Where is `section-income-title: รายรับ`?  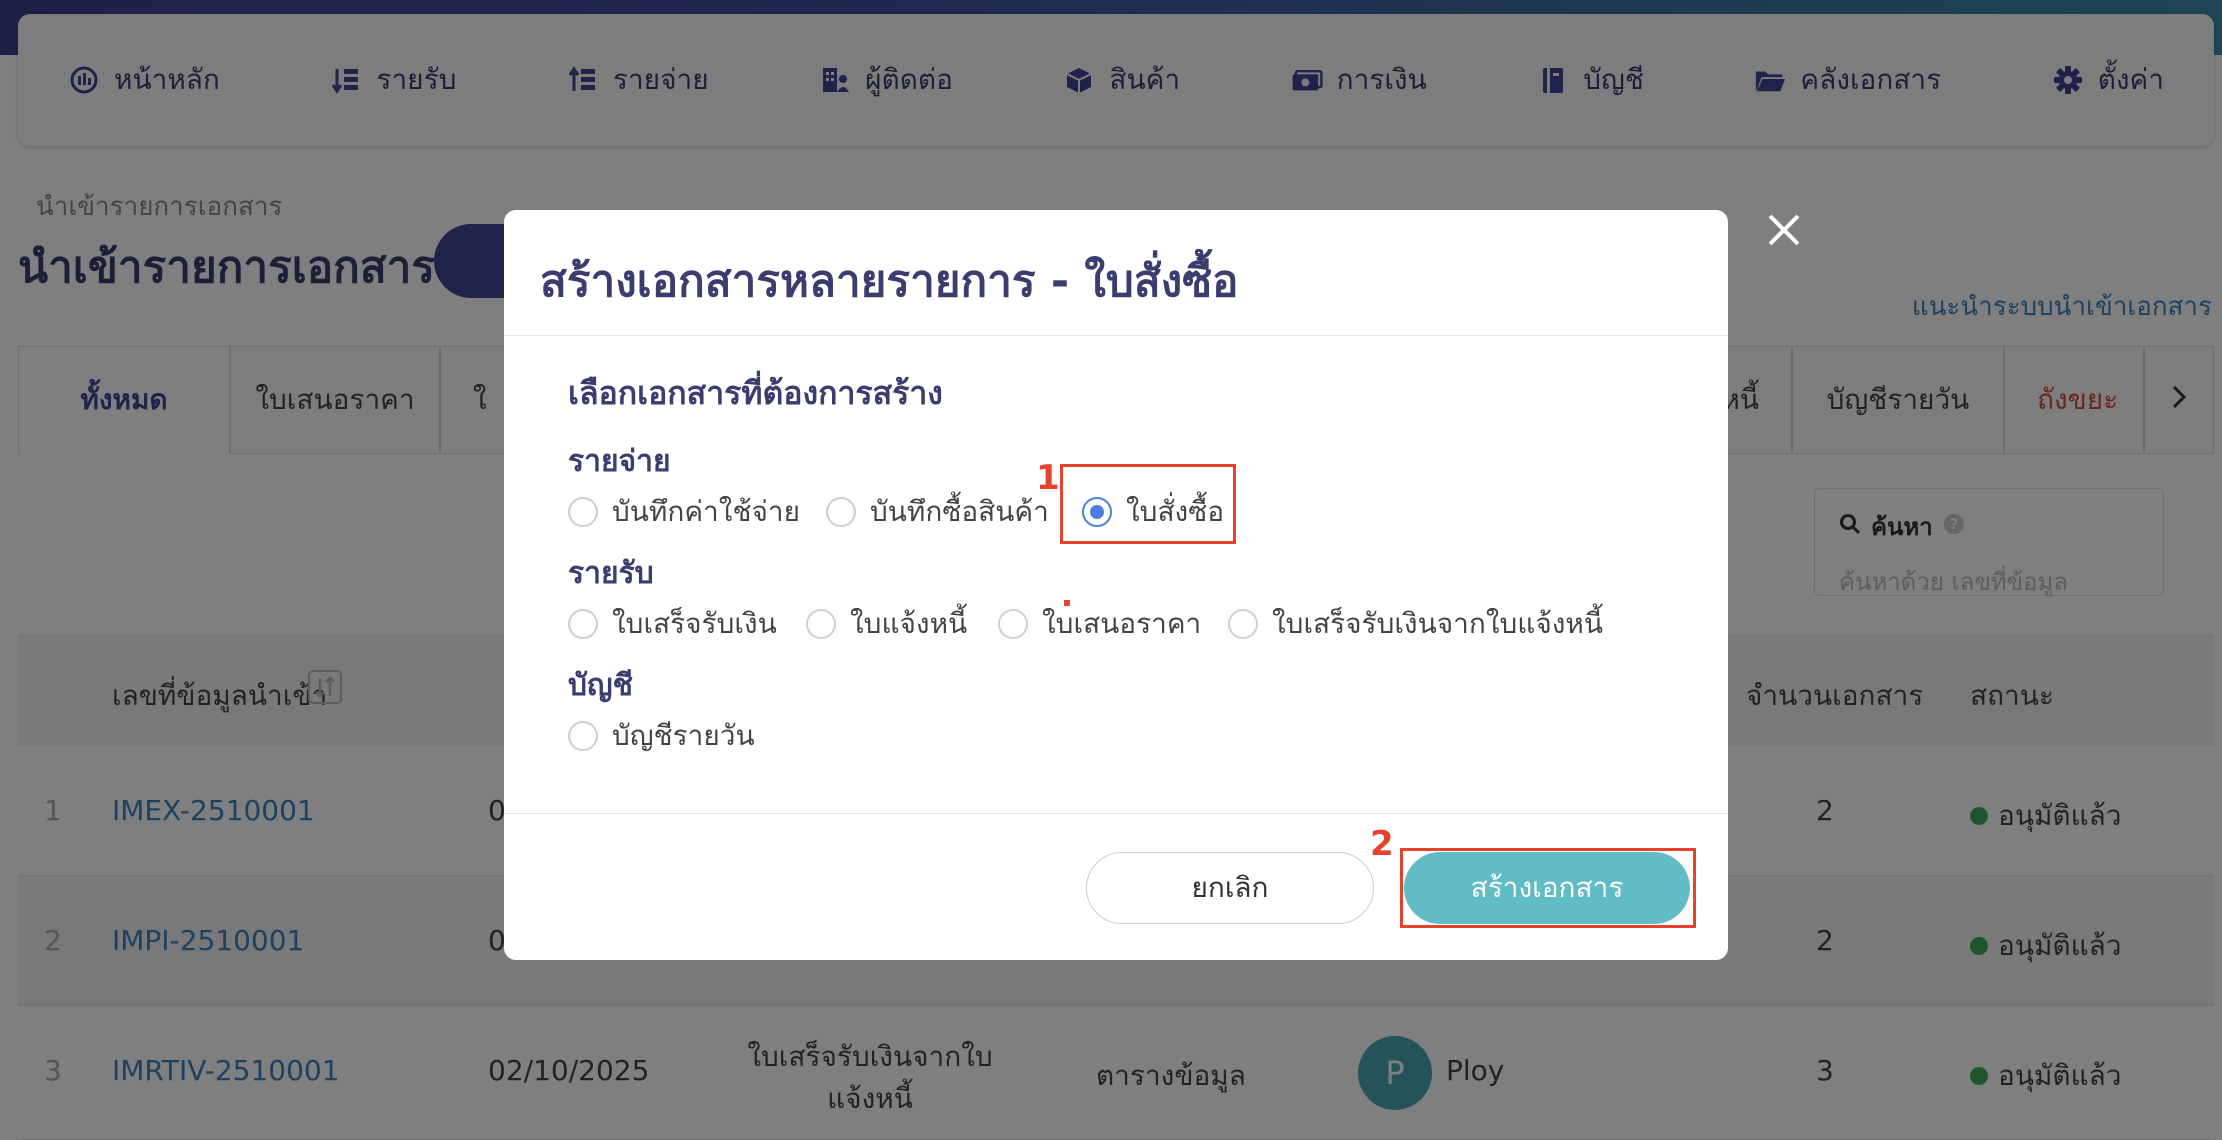 section-income-title: รายรับ is located at coordinates (611, 573).